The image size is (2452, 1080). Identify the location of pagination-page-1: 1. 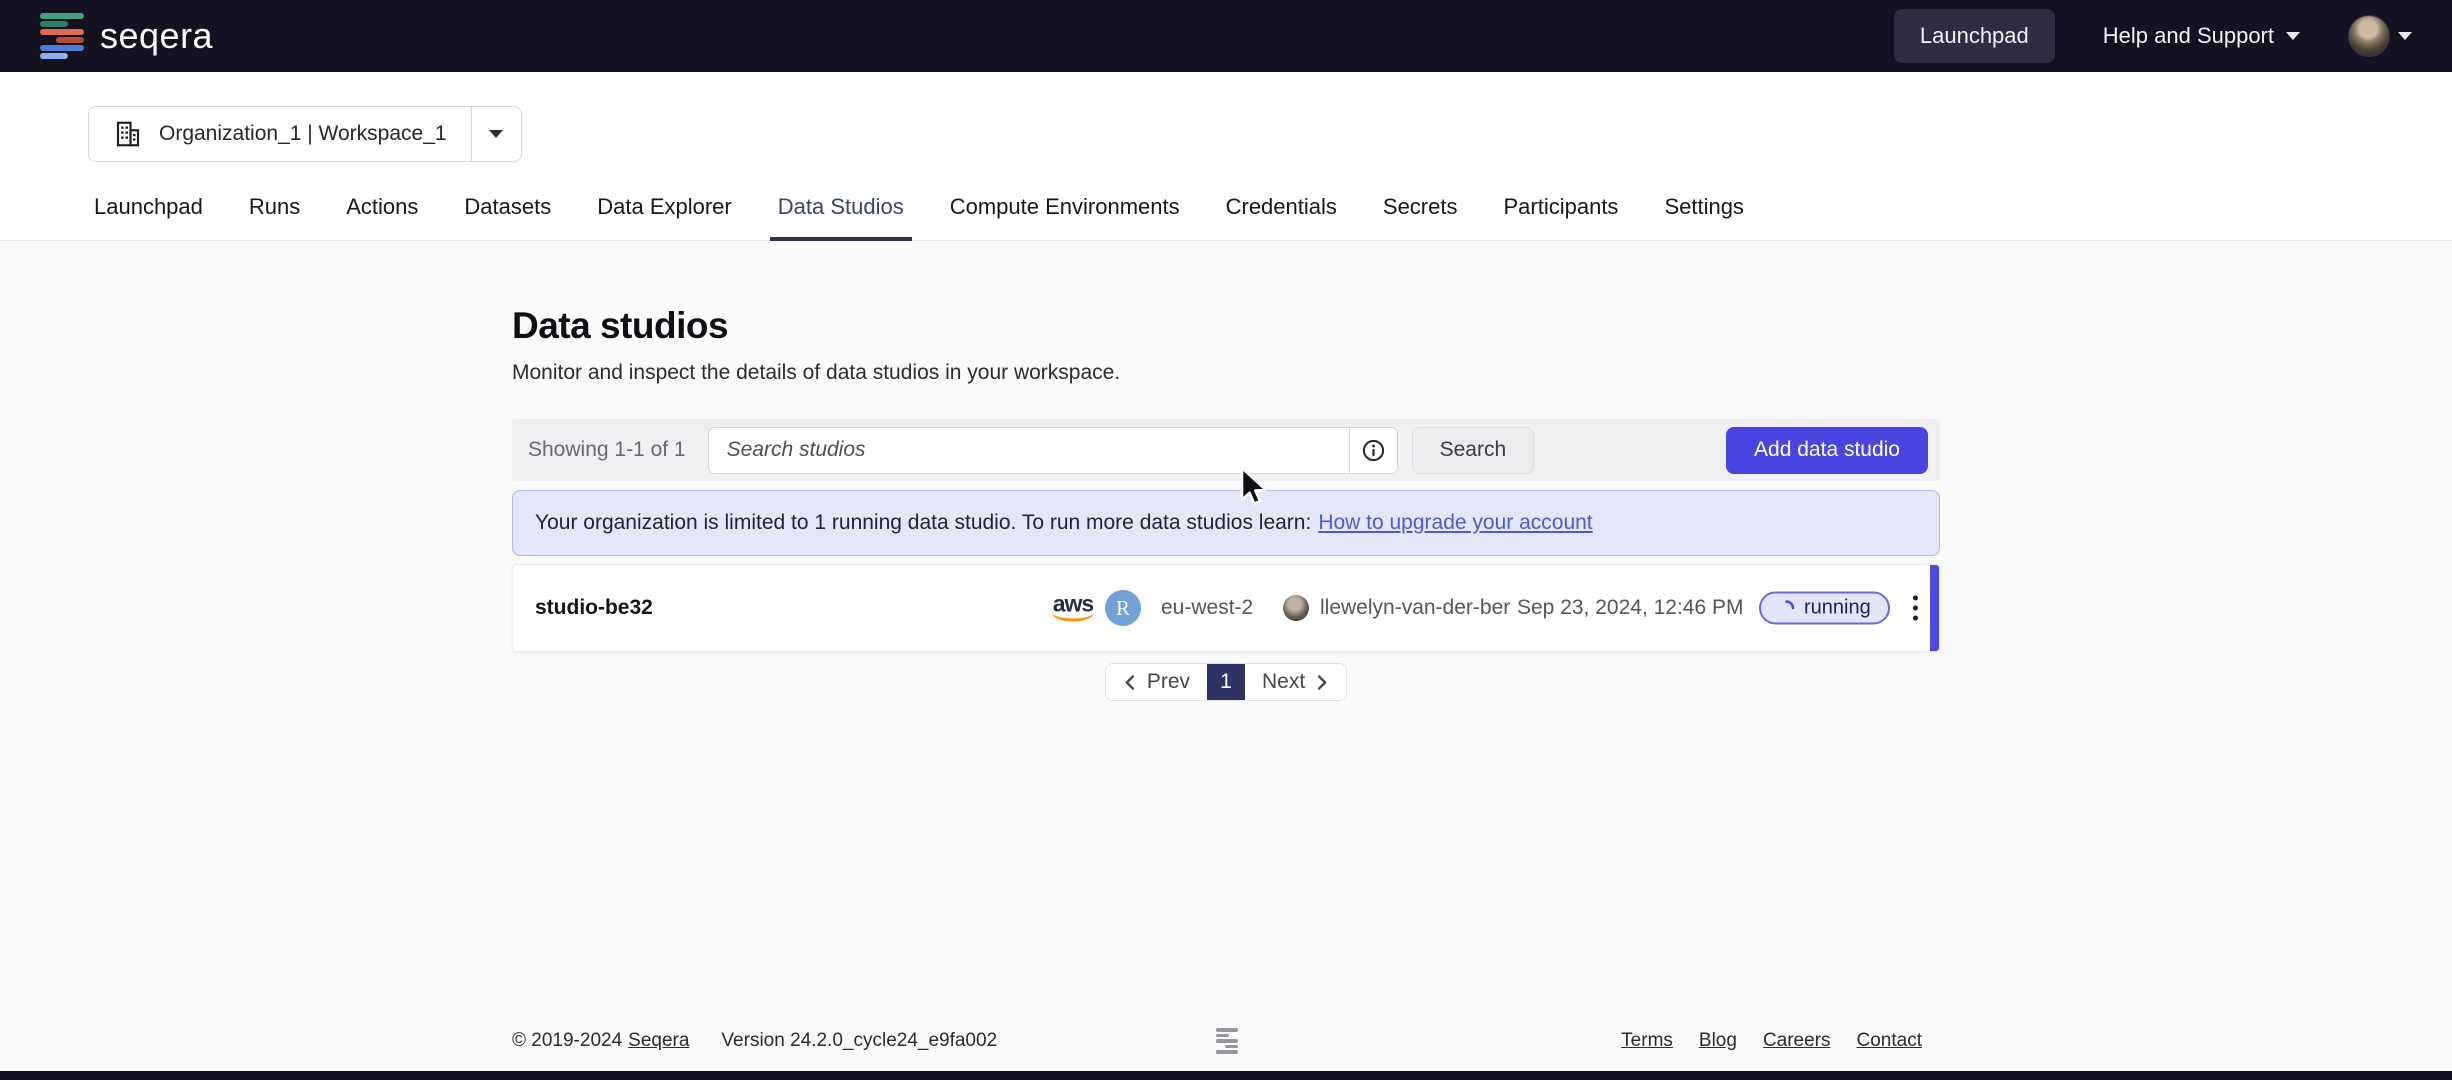
(1226, 682).